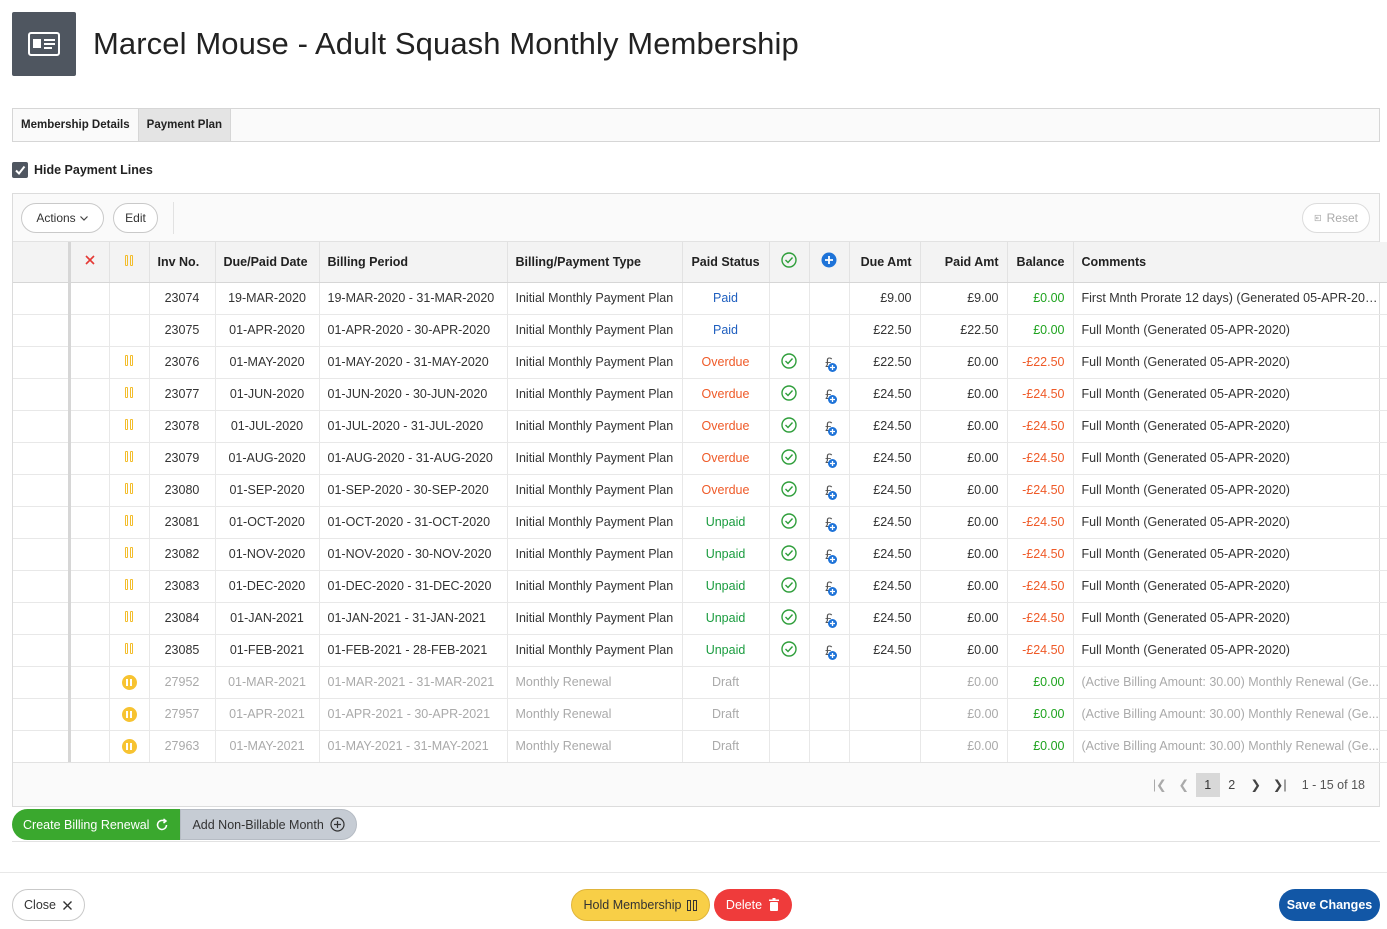  Describe the element at coordinates (1040, 262) in the screenshot. I see `col-balance: Balance` at that location.